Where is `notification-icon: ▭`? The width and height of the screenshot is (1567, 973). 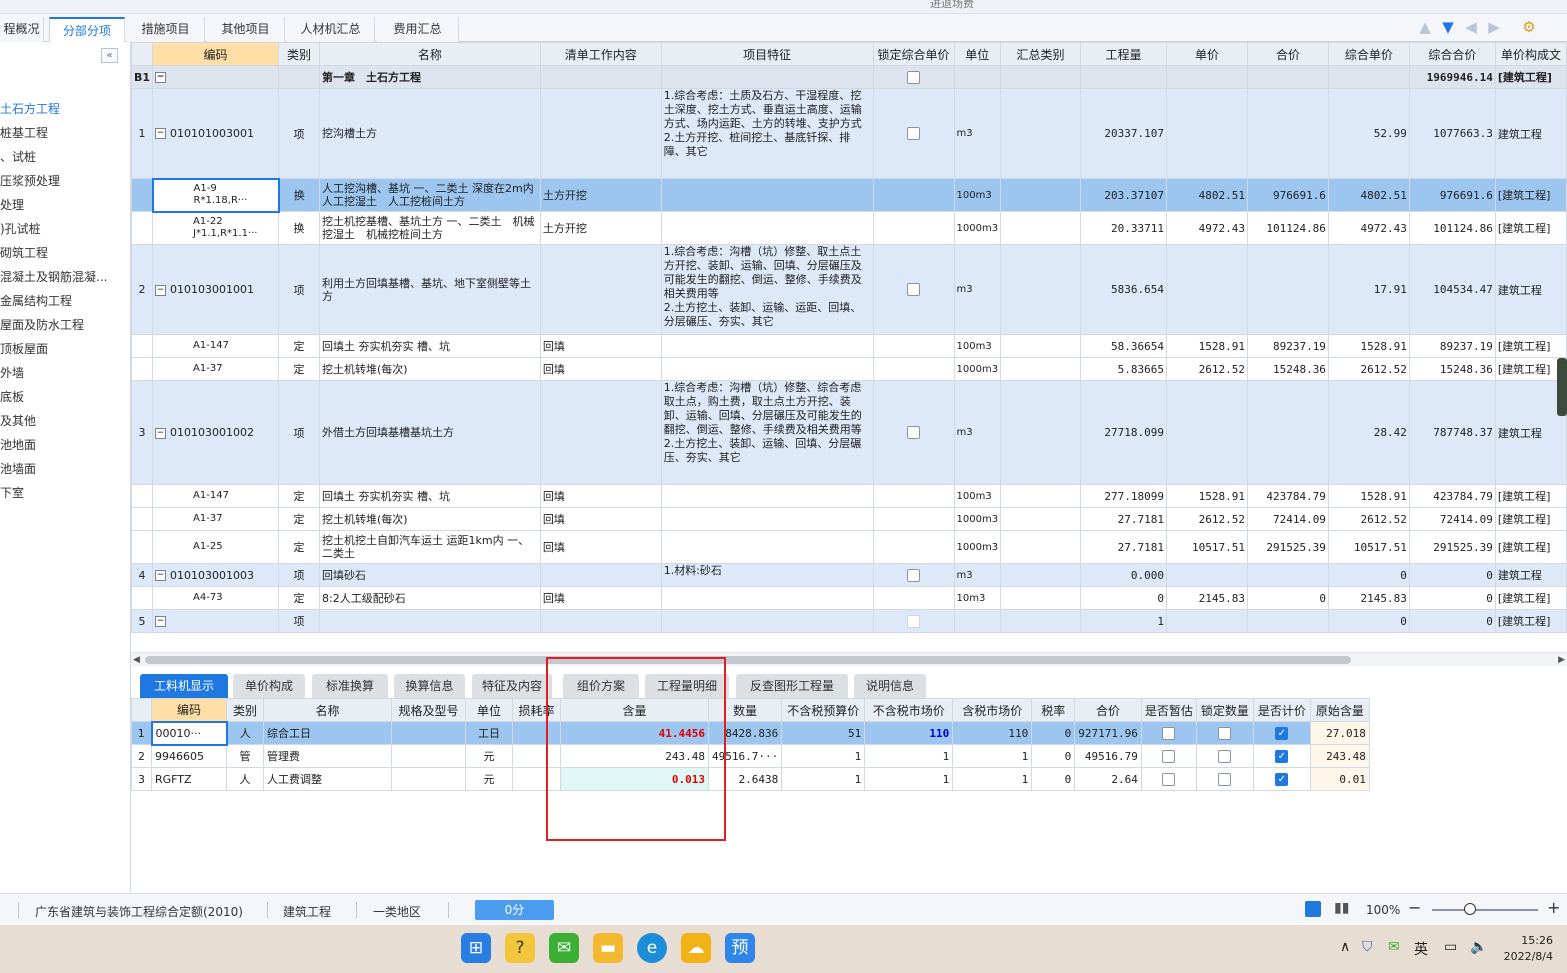 notification-icon: ▭ is located at coordinates (1450, 947).